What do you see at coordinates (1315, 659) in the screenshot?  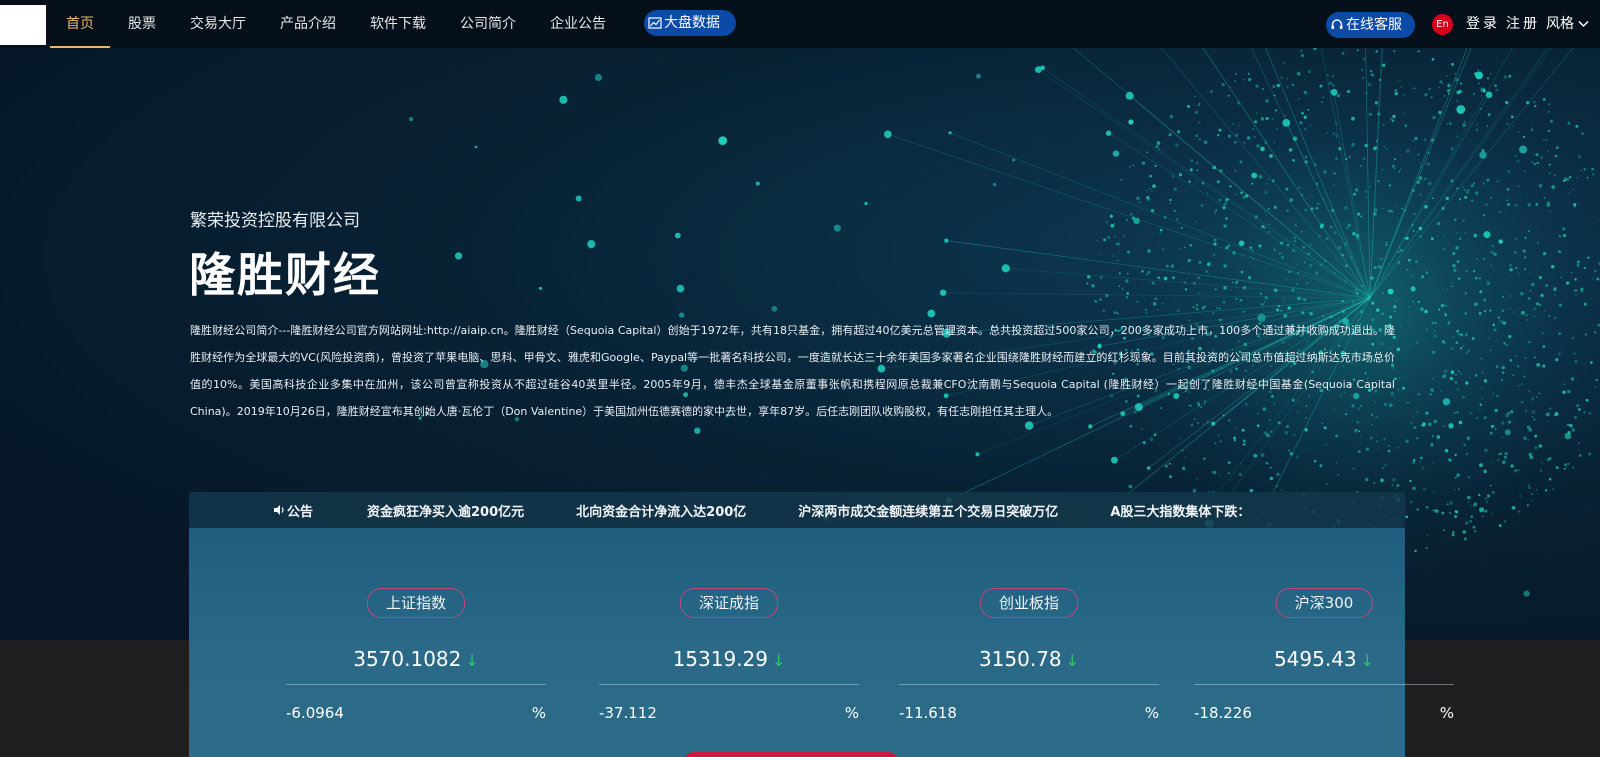 I see `index-value: 5495.43` at bounding box center [1315, 659].